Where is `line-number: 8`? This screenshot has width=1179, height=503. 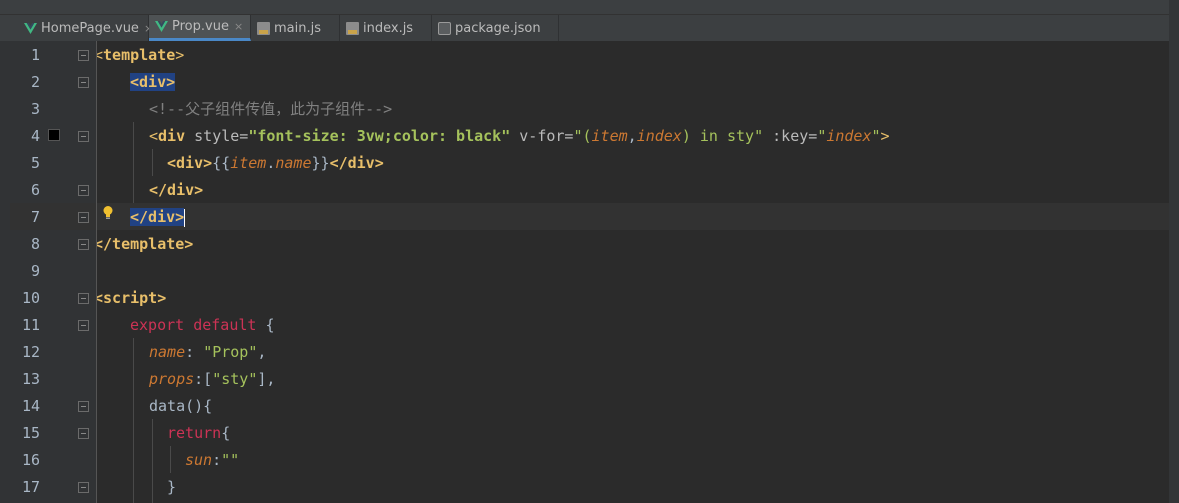 line-number: 8 is located at coordinates (35, 244).